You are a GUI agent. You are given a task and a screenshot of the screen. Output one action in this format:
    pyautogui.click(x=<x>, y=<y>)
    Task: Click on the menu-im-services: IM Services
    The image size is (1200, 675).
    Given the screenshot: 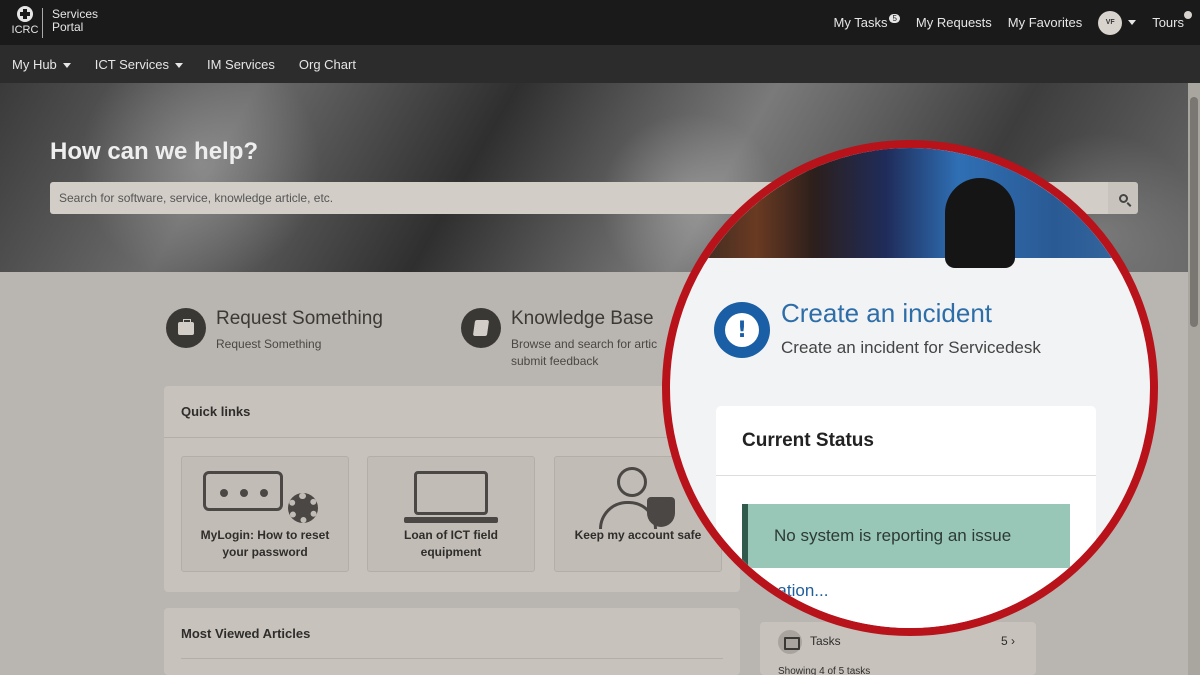 What is the action you would take?
    pyautogui.click(x=241, y=64)
    